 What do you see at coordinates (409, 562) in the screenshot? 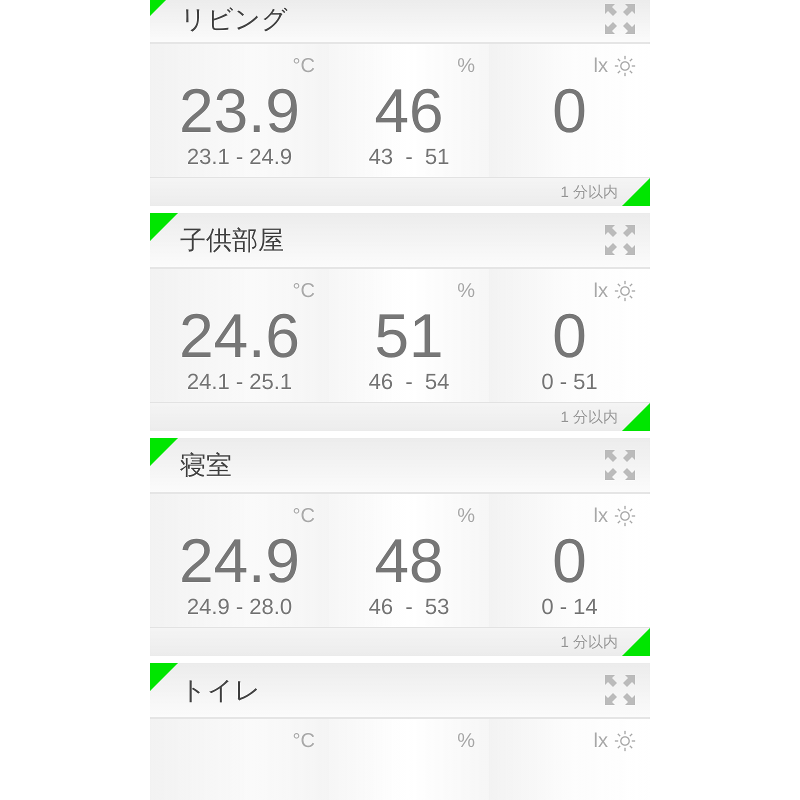
I see `sensor-value: 48` at bounding box center [409, 562].